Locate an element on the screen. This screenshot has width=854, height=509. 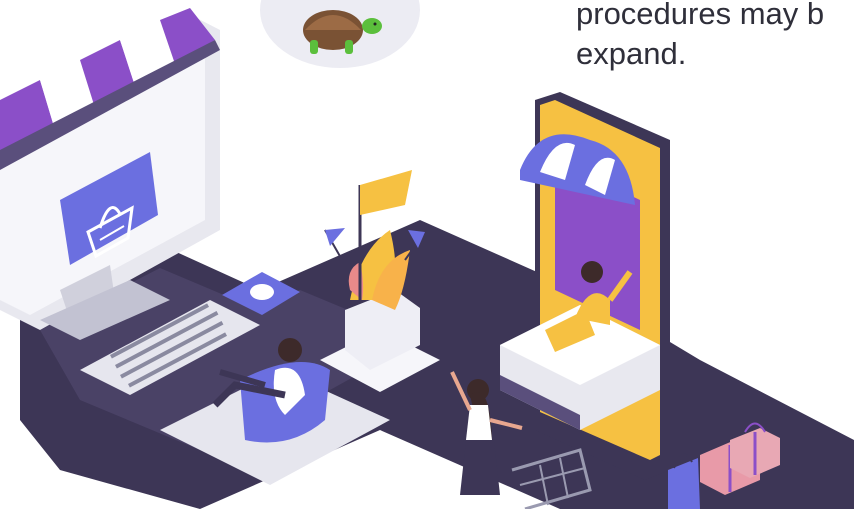
caption-line-1: procedures may b is located at coordinates (700, 15).